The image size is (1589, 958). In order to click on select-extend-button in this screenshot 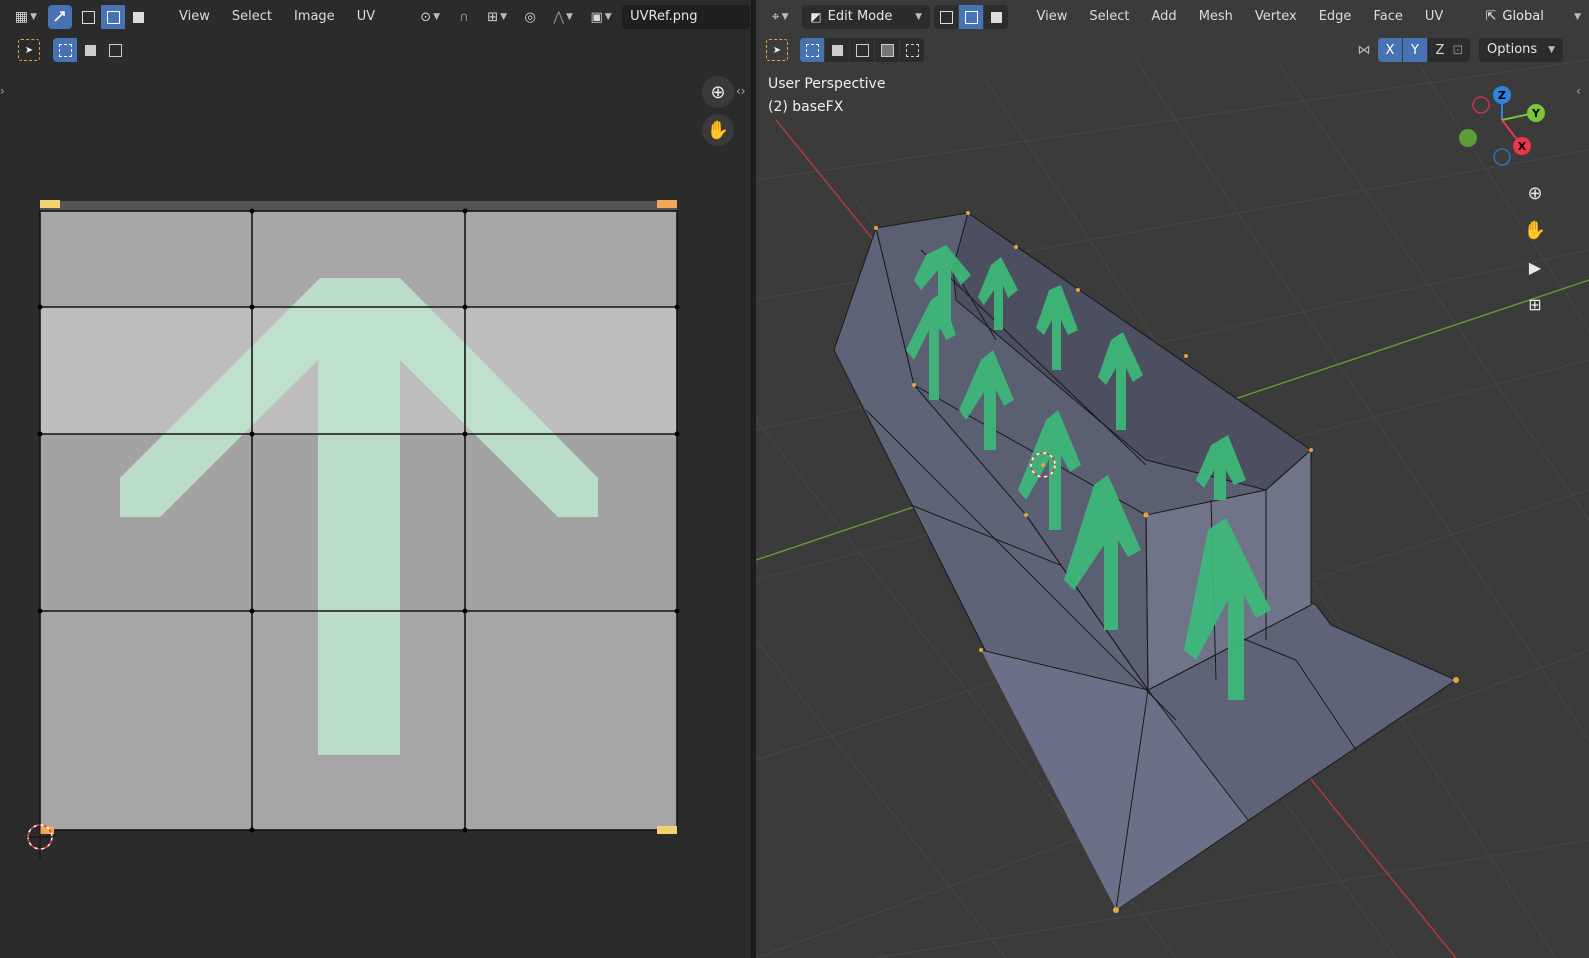, I will do `click(837, 50)`.